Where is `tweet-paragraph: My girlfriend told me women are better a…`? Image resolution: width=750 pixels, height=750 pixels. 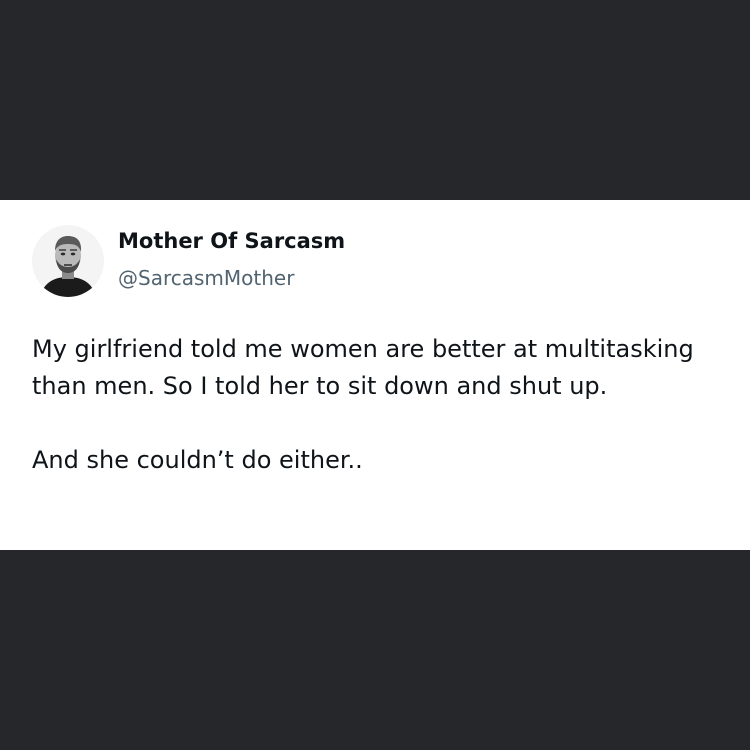
tweet-paragraph: My girlfriend told me women are better a… is located at coordinates (363, 367).